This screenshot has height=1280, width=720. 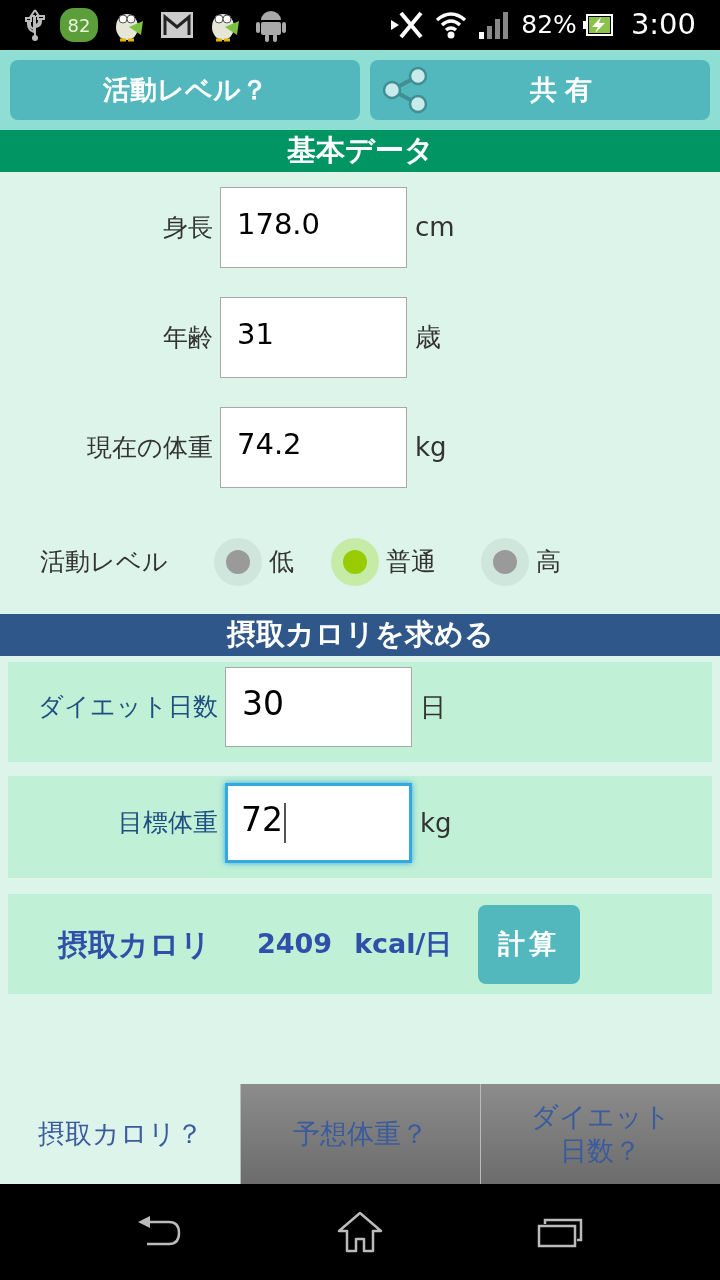 I want to click on recent-apps-icon, so click(x=560, y=1232).